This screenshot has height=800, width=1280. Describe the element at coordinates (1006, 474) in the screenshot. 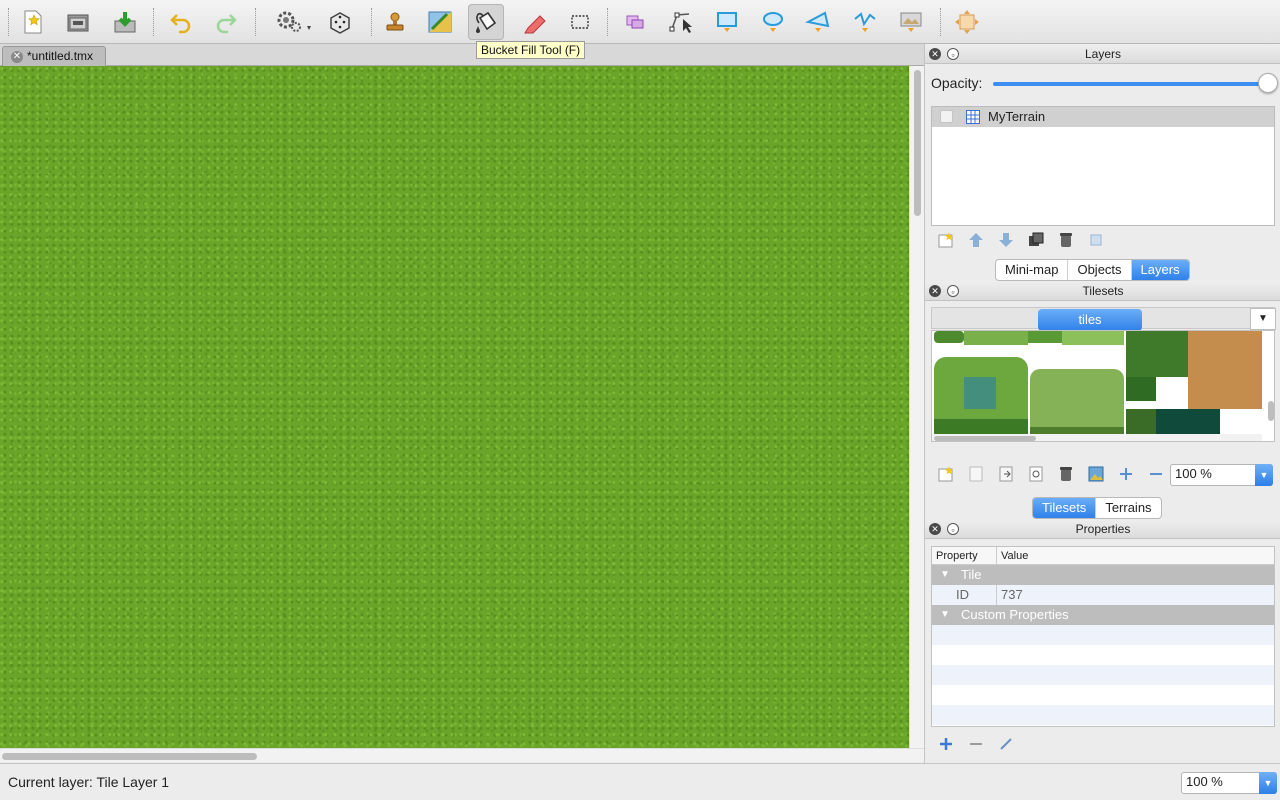

I see `export-tileset-icon` at that location.